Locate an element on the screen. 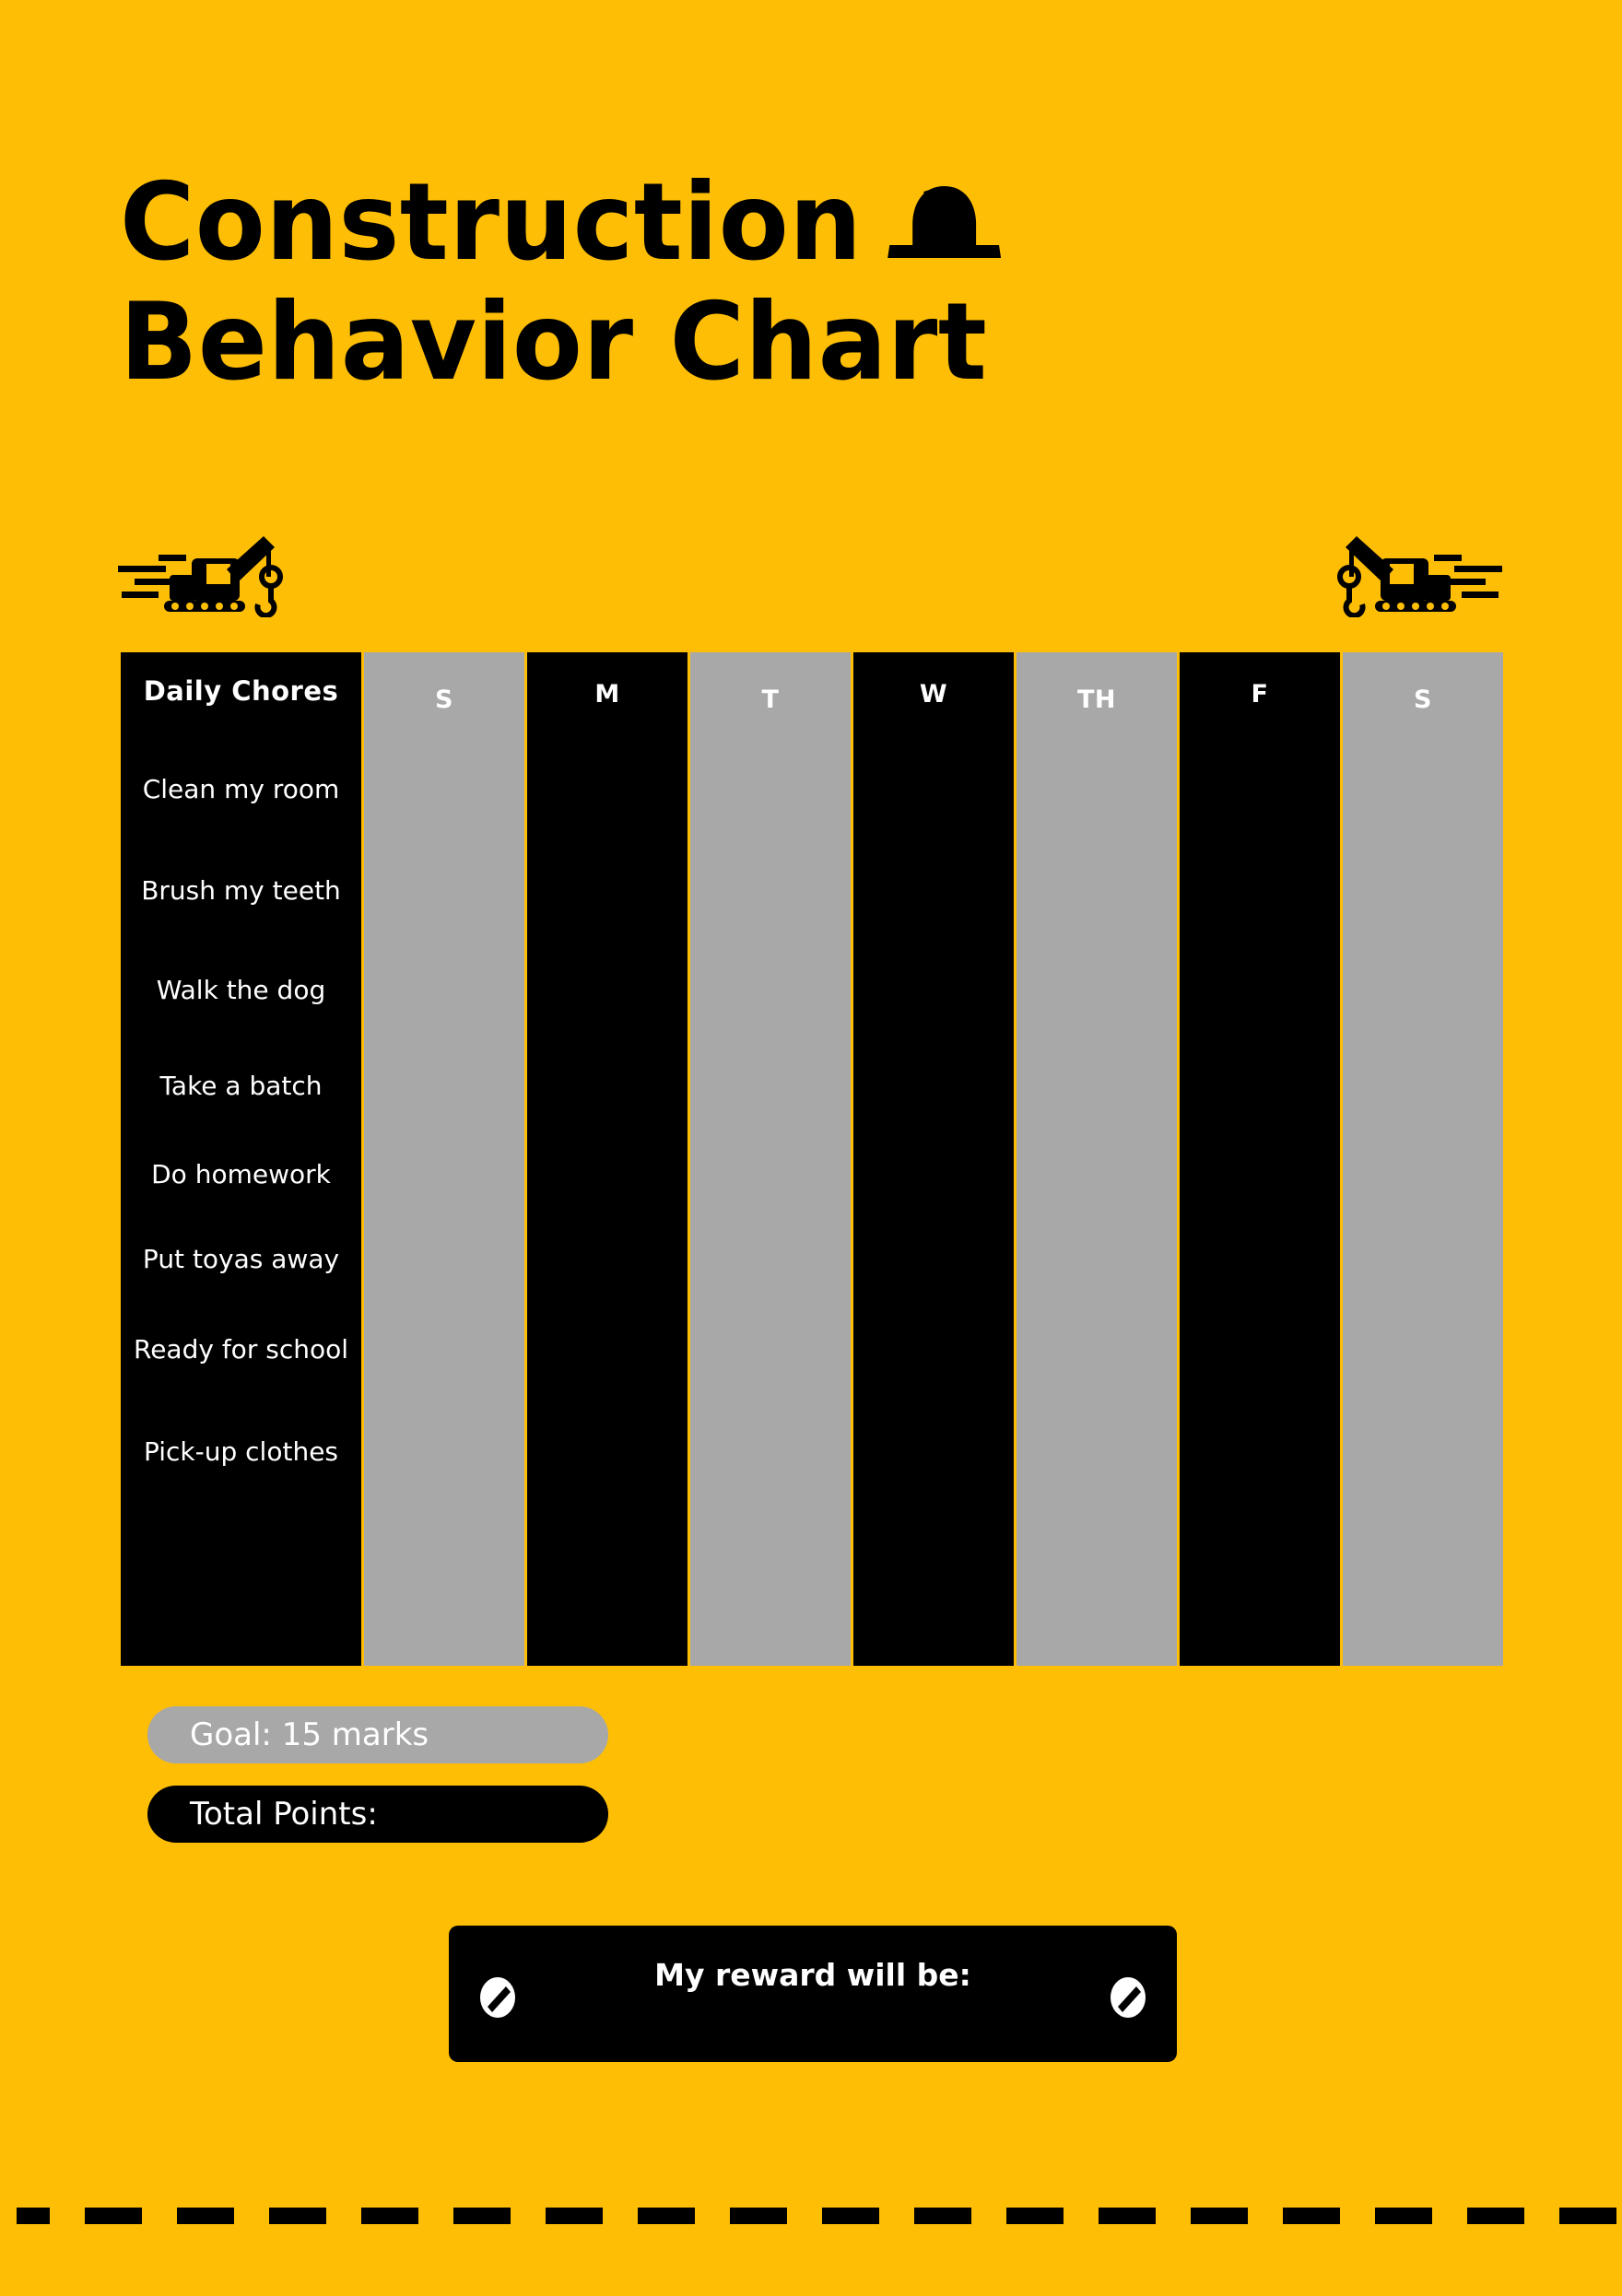 The height and width of the screenshot is (2296, 1622). hard-hat-icon is located at coordinates (944, 222).